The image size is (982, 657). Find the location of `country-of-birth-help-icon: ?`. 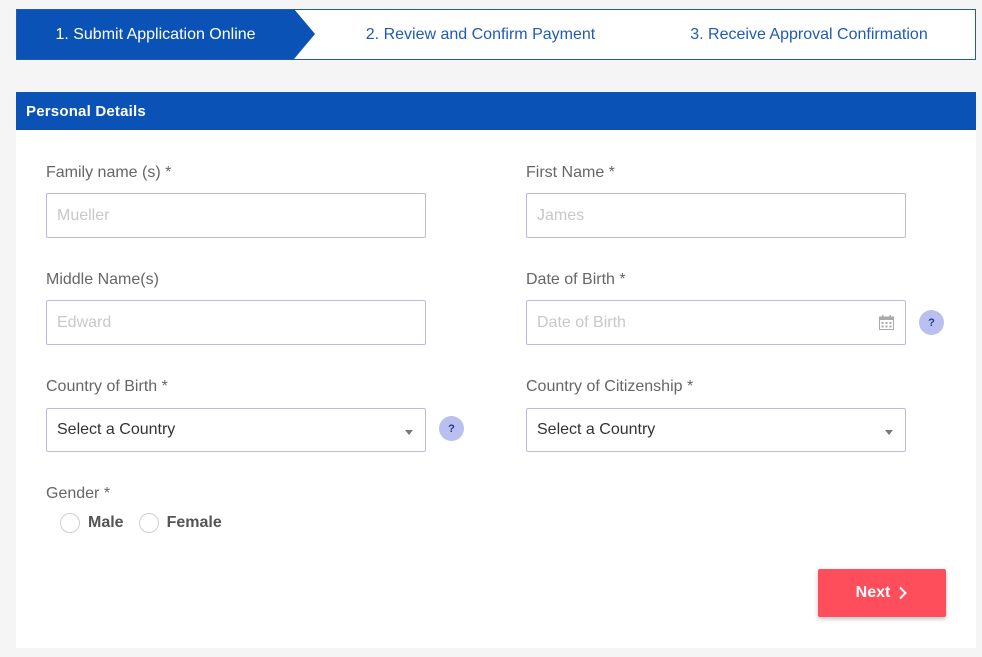

country-of-birth-help-icon: ? is located at coordinates (451, 428).